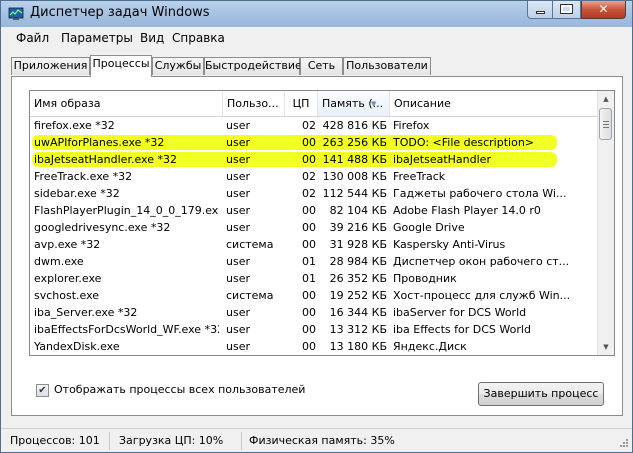  Describe the element at coordinates (316, 38) in the screenshot. I see `menu-bar: Файл Параметры Вид Справка` at that location.